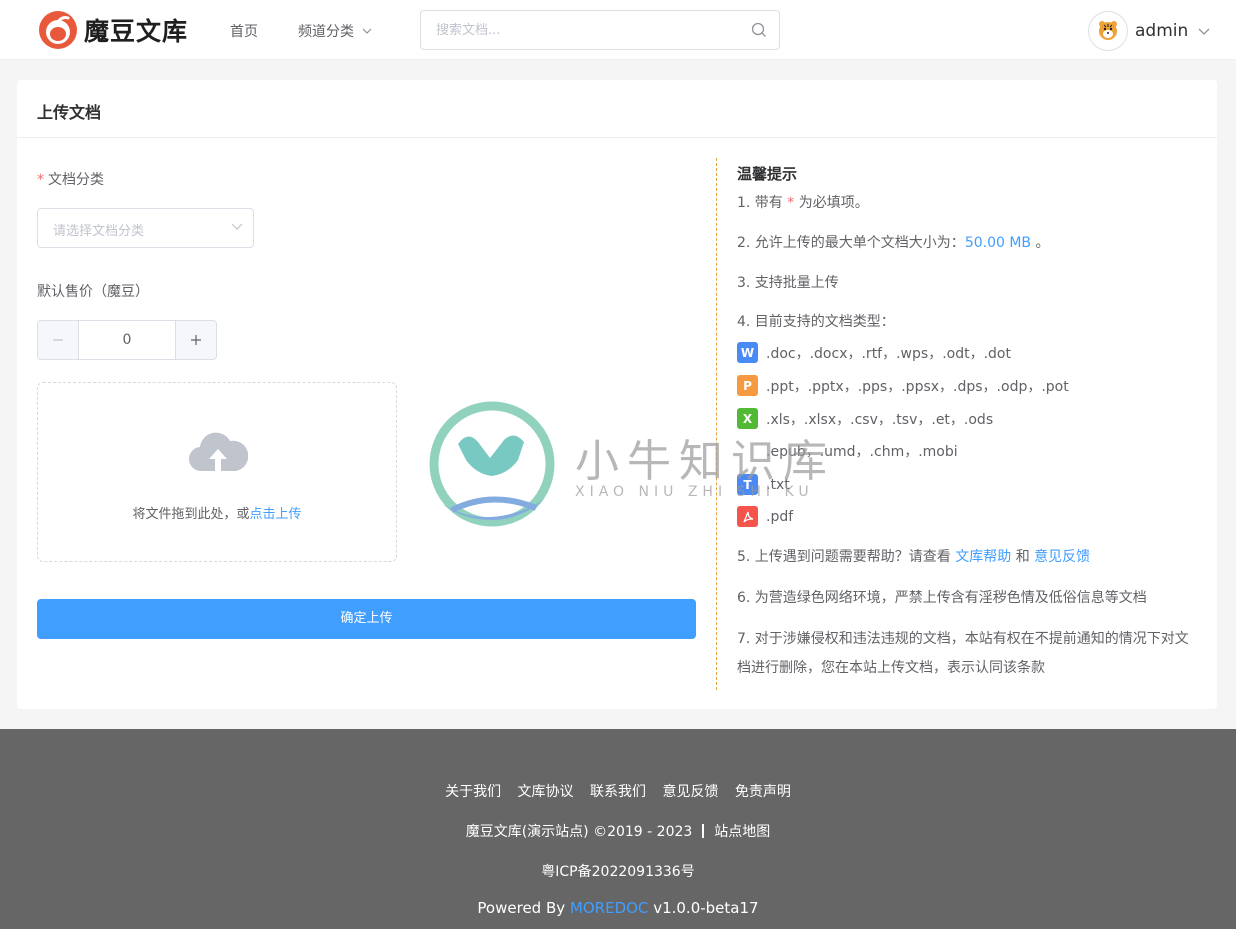  I want to click on file-type-ppt-text: .ppt，.pptx，.pps，.ppsx，.dps，.odp，.pot, so click(917, 386).